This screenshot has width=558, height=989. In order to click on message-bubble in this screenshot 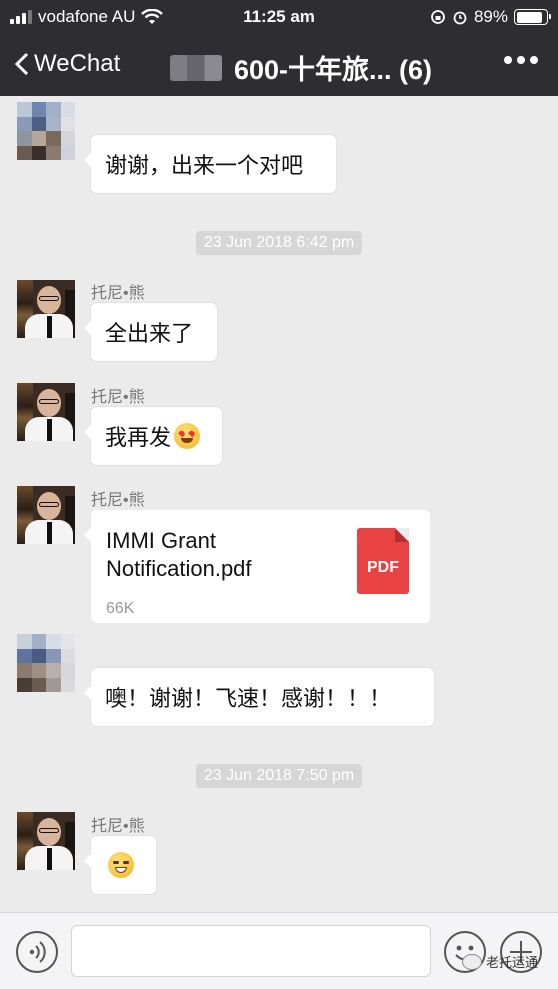, I will do `click(120, 865)`.